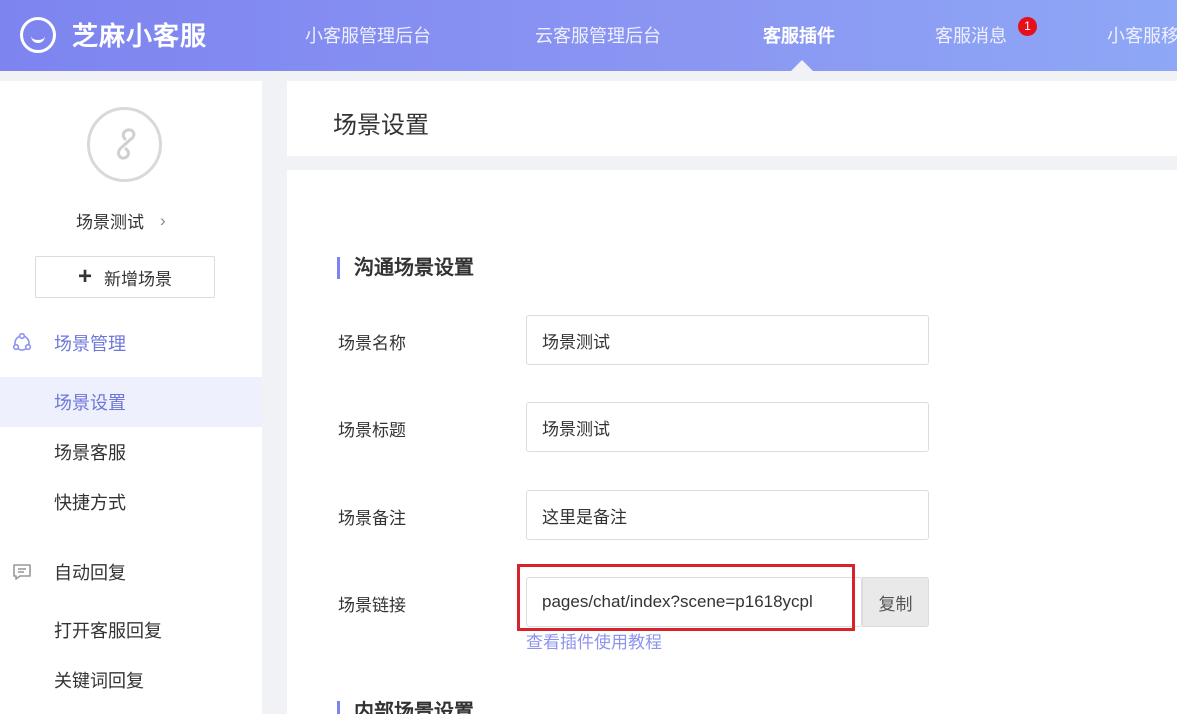 The height and width of the screenshot is (714, 1177). I want to click on nav-item-mini-admin: 小客服管理后台, so click(368, 35).